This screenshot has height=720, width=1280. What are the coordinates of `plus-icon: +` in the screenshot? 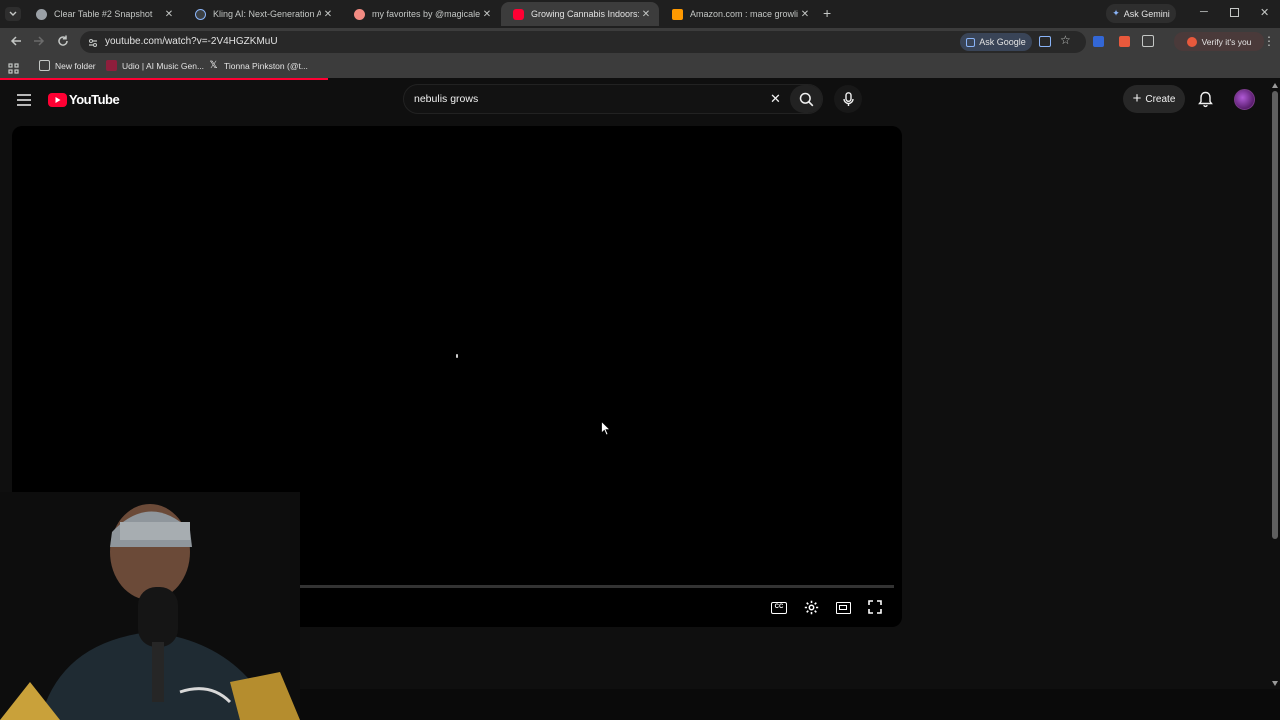 It's located at (1137, 98).